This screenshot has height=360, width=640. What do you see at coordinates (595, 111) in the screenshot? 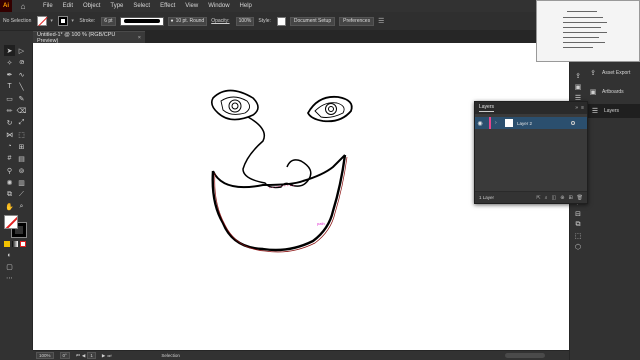
I see `layers-icon: ☰` at bounding box center [595, 111].